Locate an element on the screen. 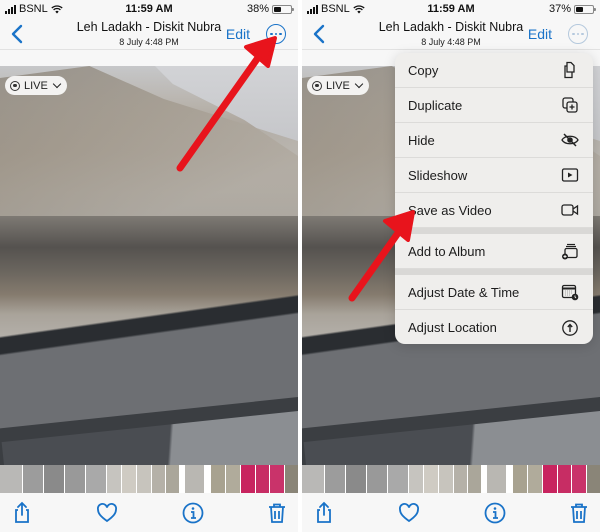 The height and width of the screenshot is (532, 600). menu-item-add-to-album: Add to Album is located at coordinates (494, 251).